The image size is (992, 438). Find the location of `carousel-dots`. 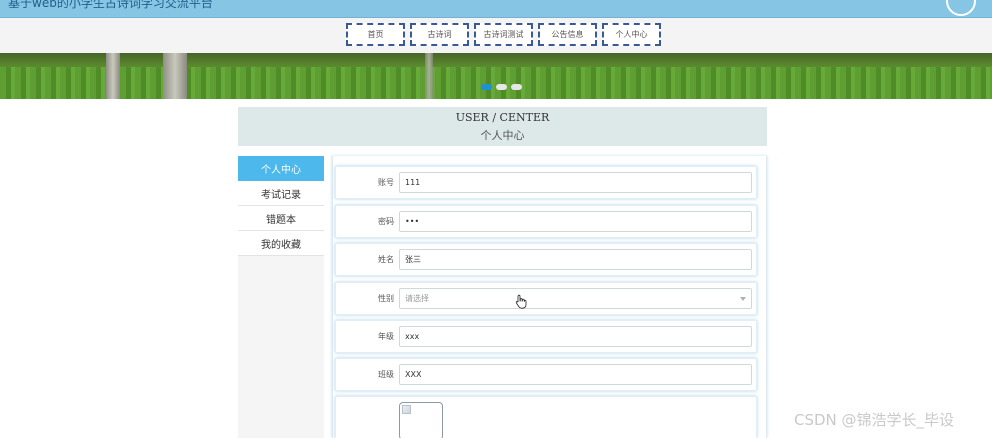

carousel-dots is located at coordinates (501, 87).